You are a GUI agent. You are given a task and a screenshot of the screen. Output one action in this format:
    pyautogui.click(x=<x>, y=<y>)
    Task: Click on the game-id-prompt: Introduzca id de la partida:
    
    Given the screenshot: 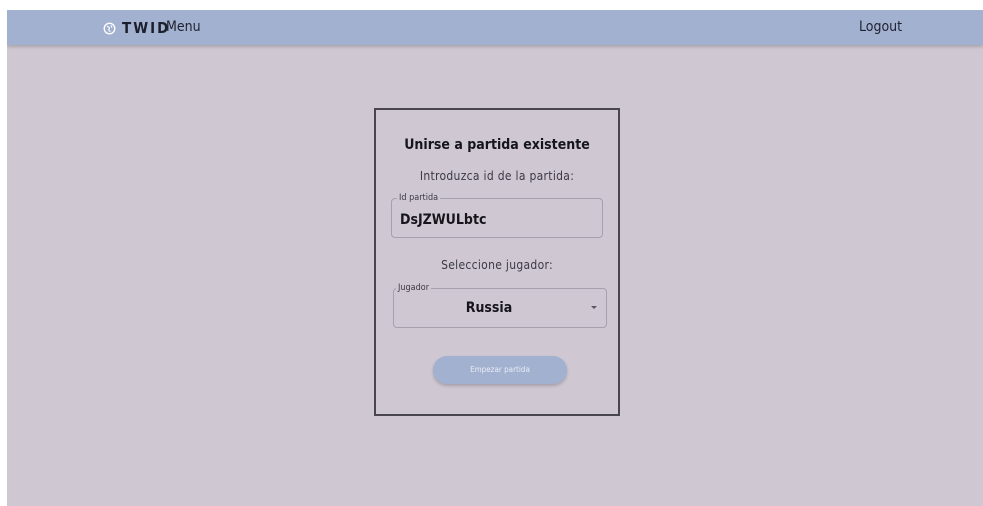 What is the action you would take?
    pyautogui.click(x=497, y=176)
    